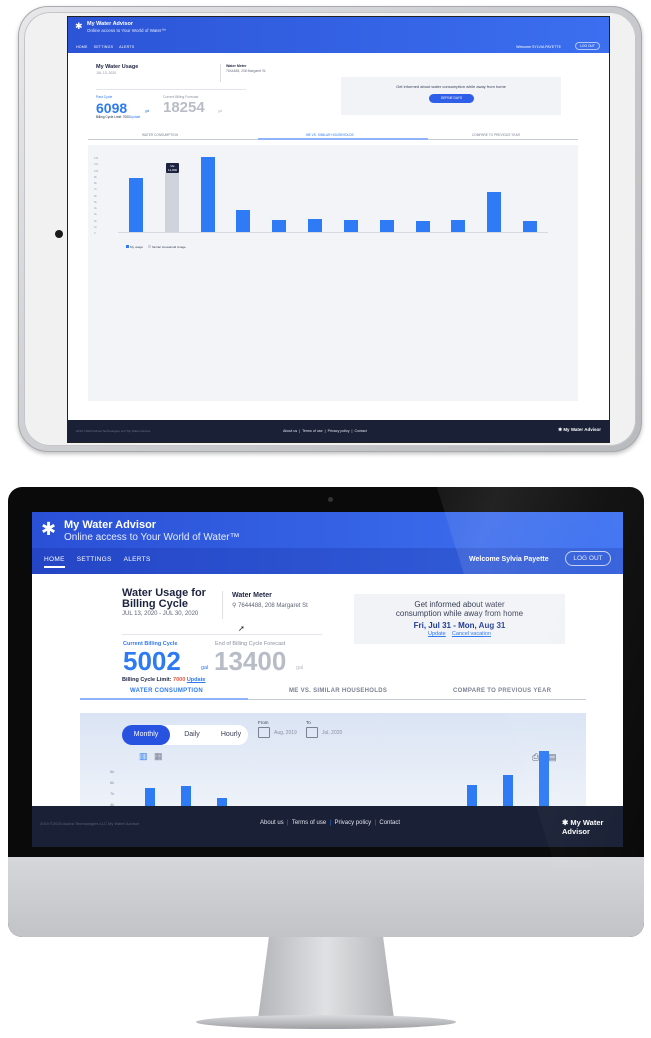 Image resolution: width=651 pixels, height=1038 pixels. I want to click on y-axis: 12k 11k 10k 9k 8k 7k 6k 5k 4k 3k 2k 1k 0, so click(99, 196).